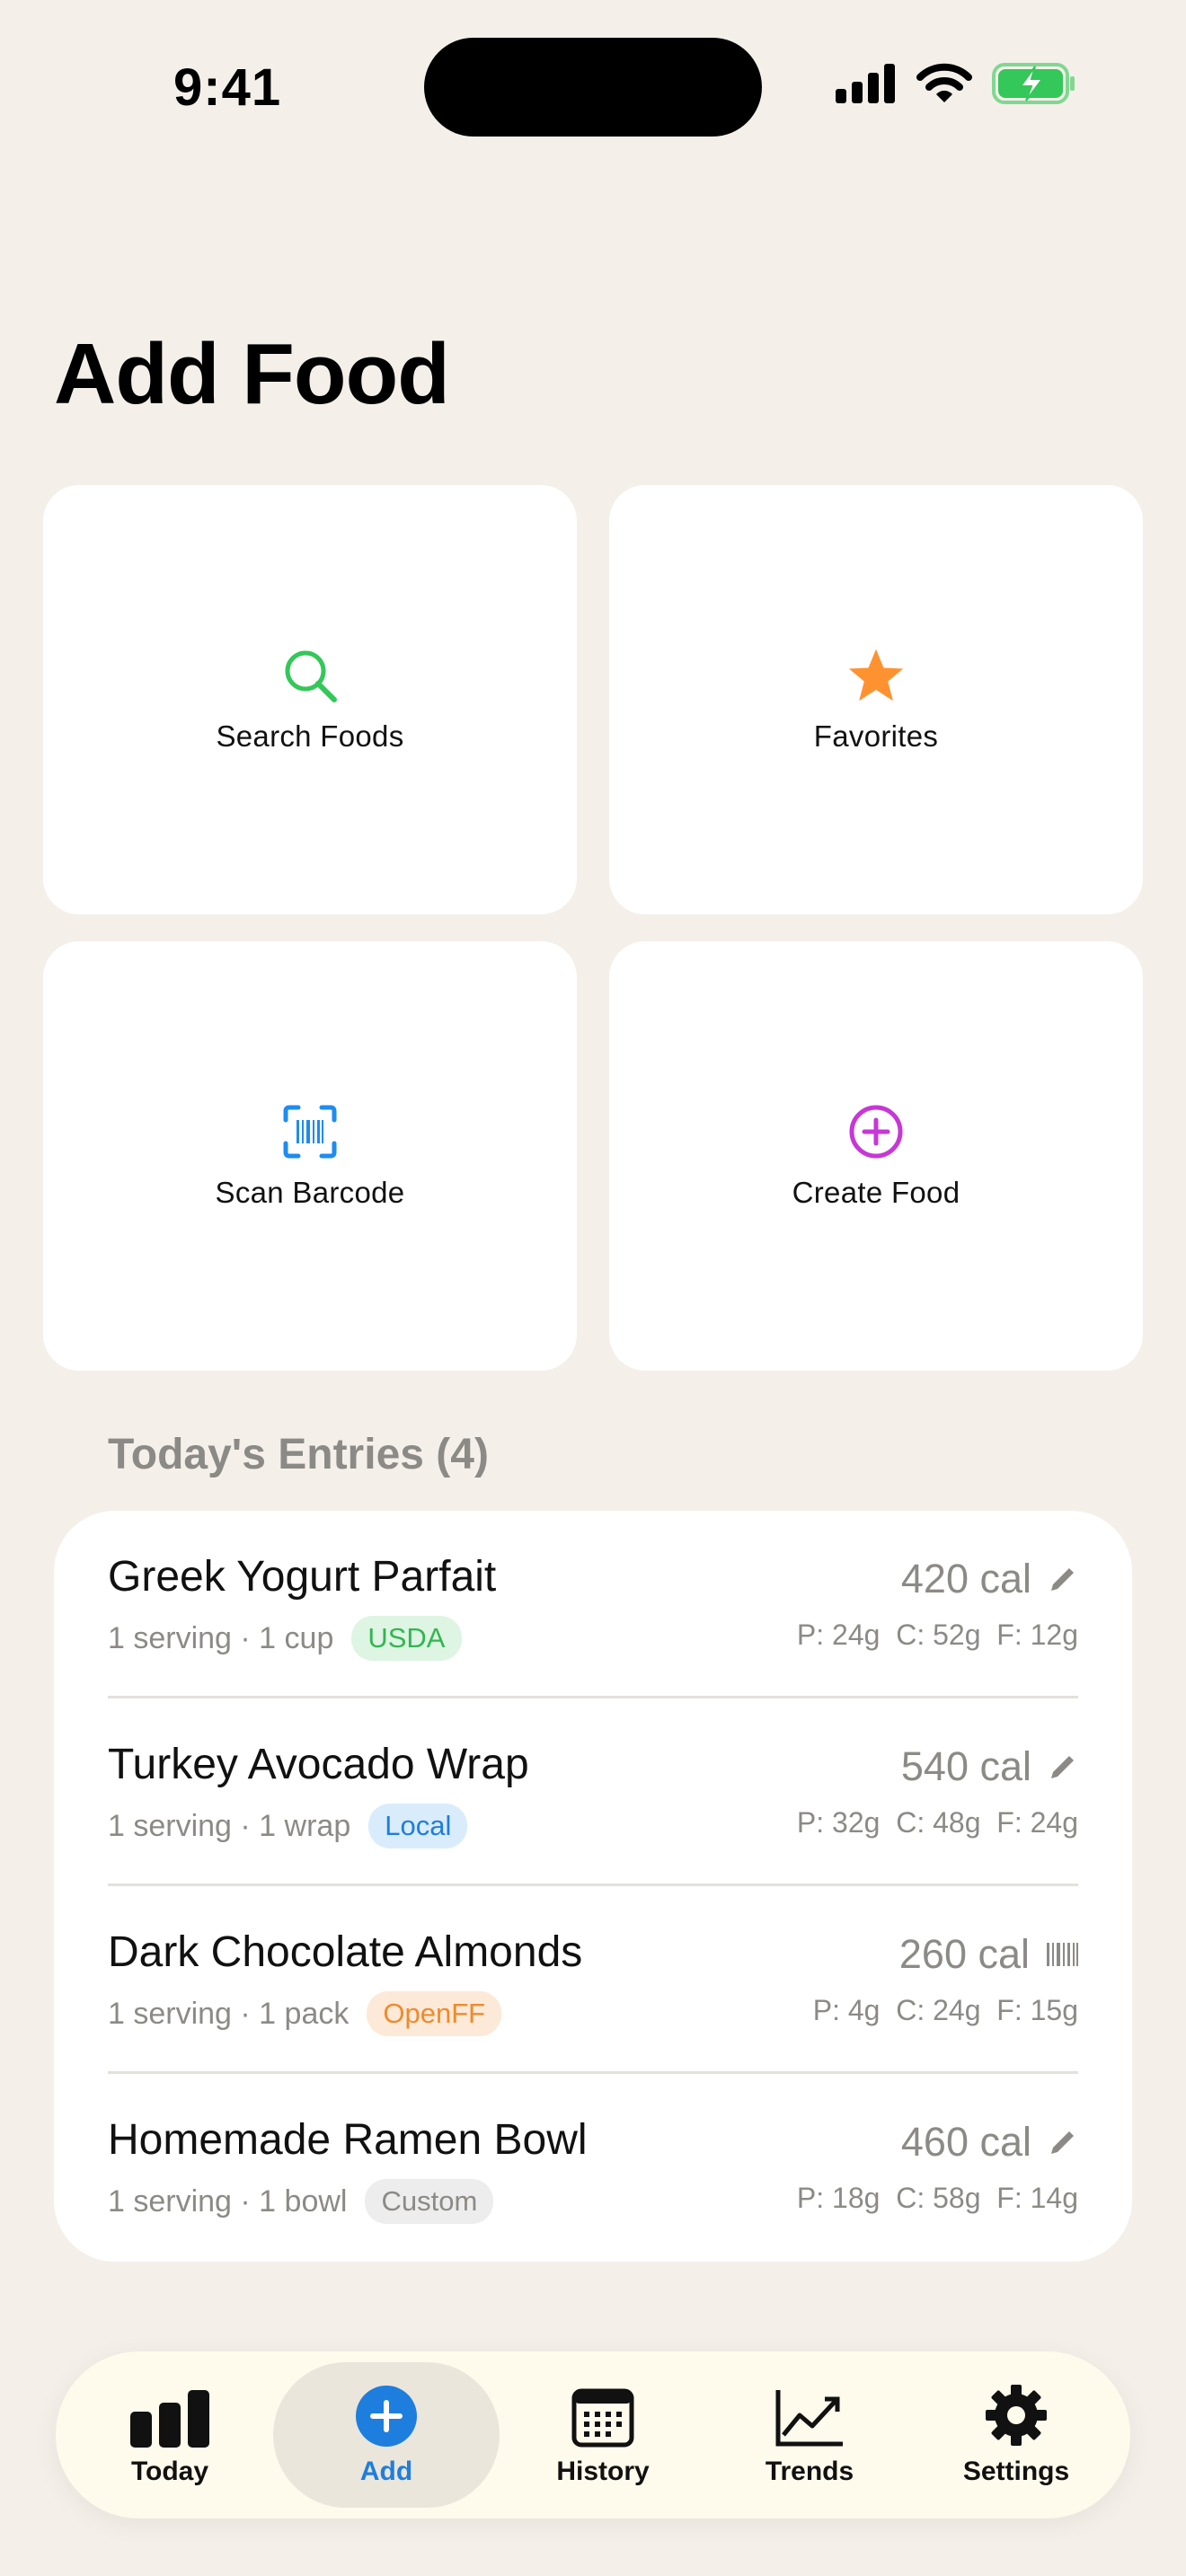  Describe the element at coordinates (876, 675) in the screenshot. I see `star-icon` at that location.